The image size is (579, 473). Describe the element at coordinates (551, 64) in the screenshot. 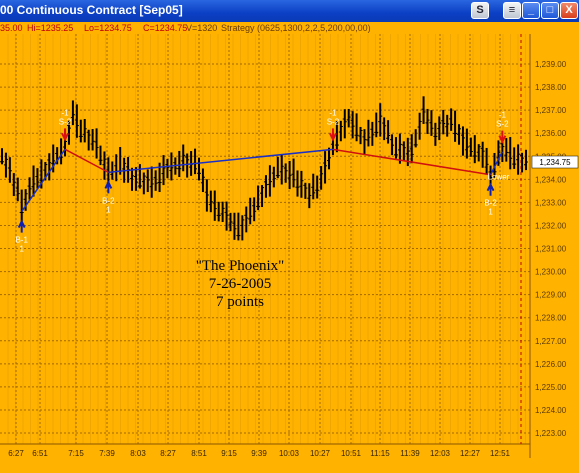

I see `y-tick-label: 1,239.00` at that location.